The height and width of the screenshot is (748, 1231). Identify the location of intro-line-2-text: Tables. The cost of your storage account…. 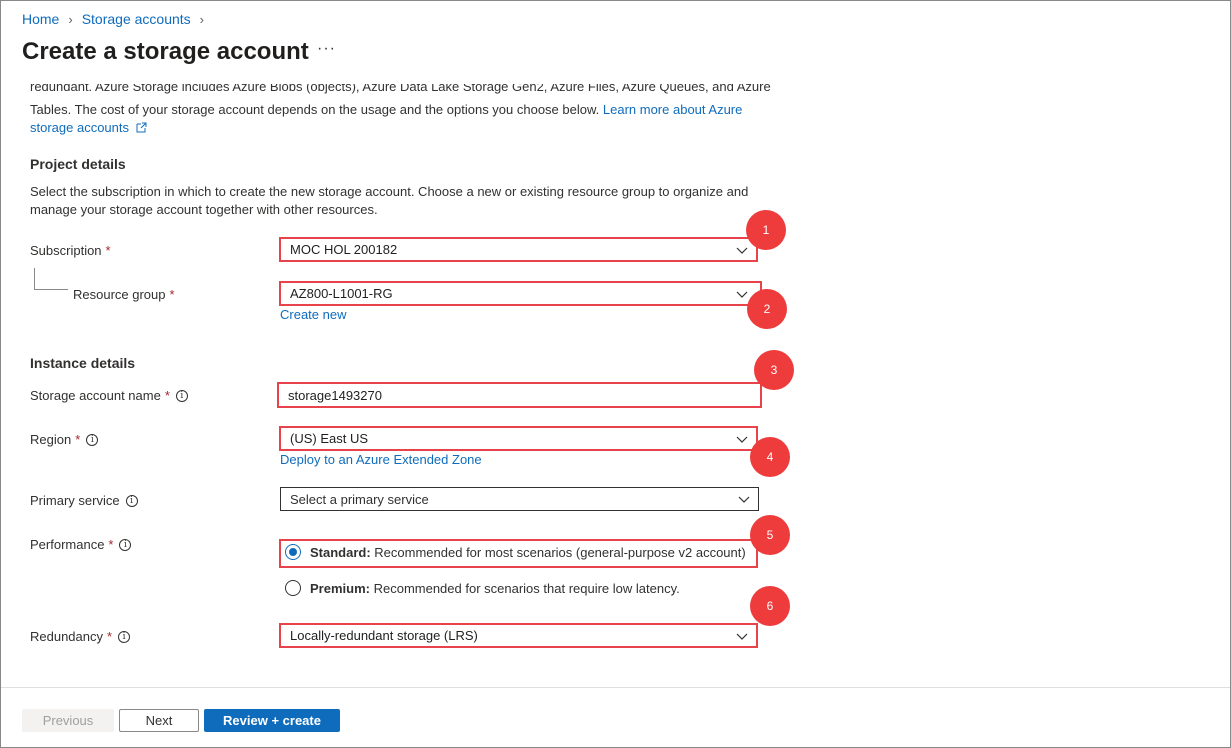
(315, 109).